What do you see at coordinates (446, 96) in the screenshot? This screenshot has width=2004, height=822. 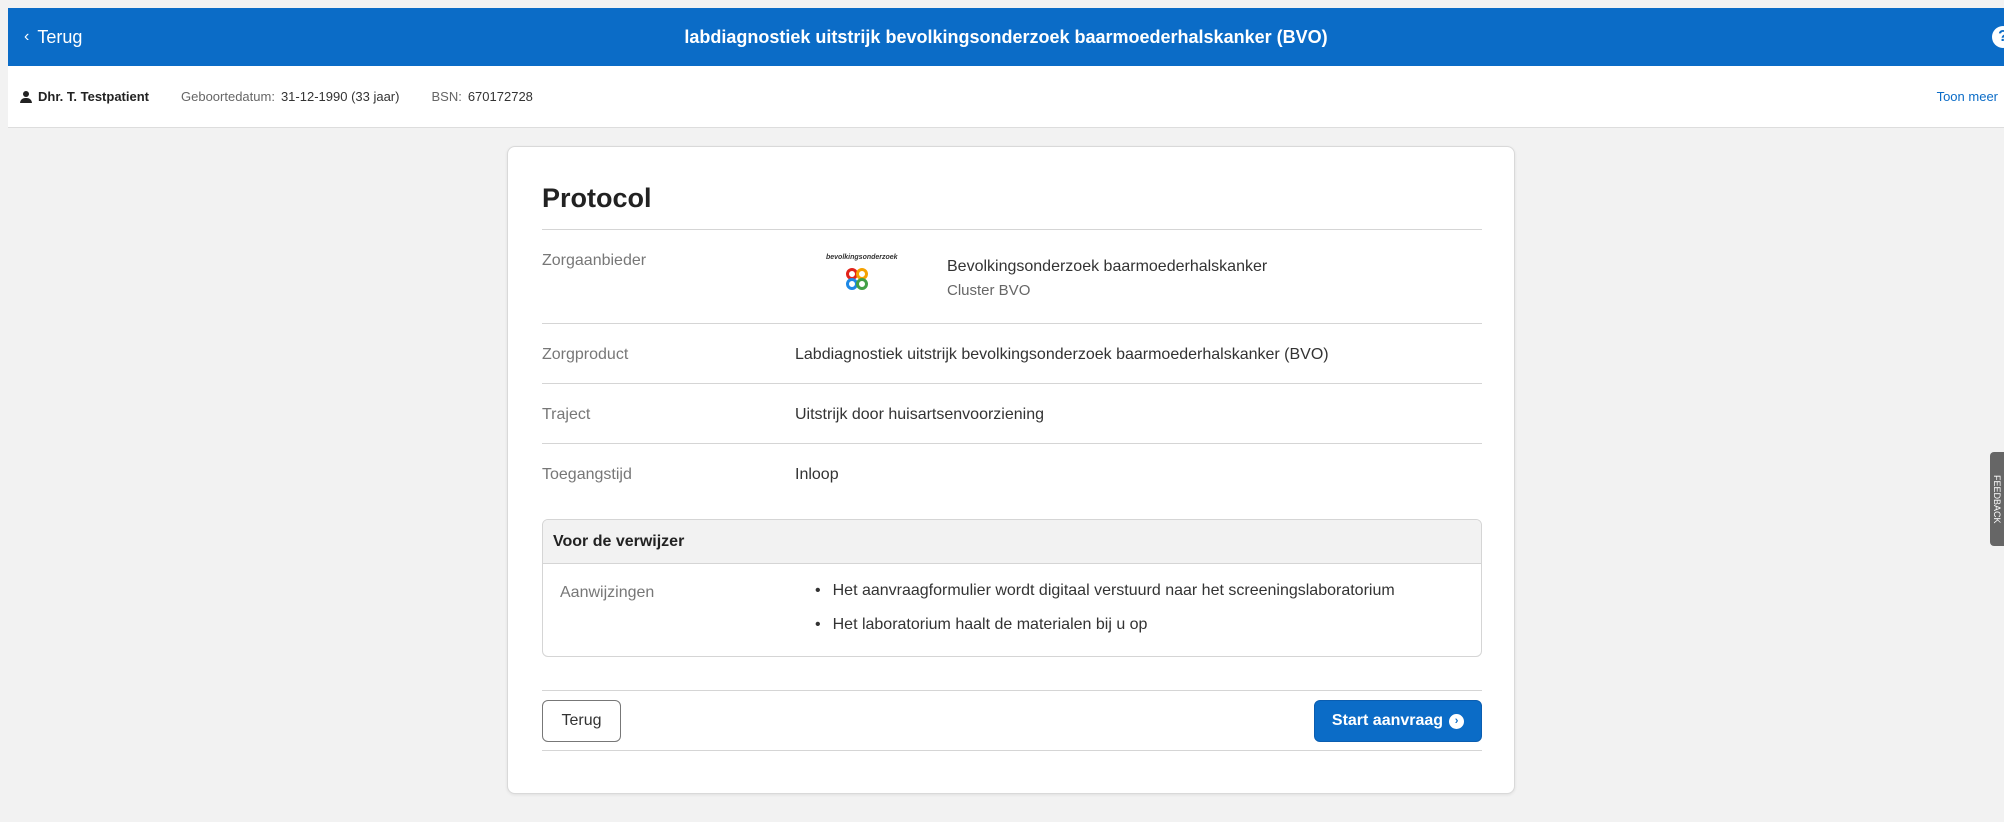 I see `bsn-label: BSN:` at bounding box center [446, 96].